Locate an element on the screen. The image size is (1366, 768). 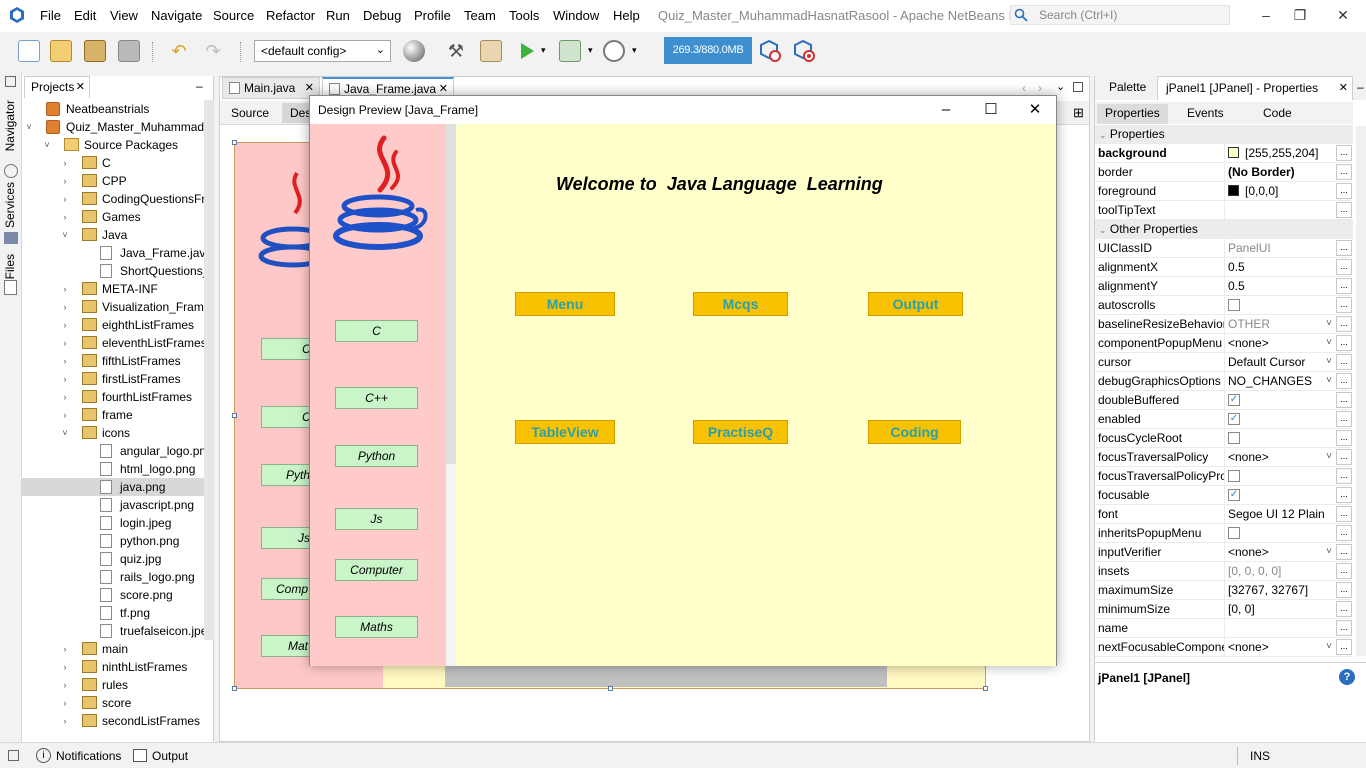
tree-item: › eleventhListFrames is located at coordinates (113, 343).